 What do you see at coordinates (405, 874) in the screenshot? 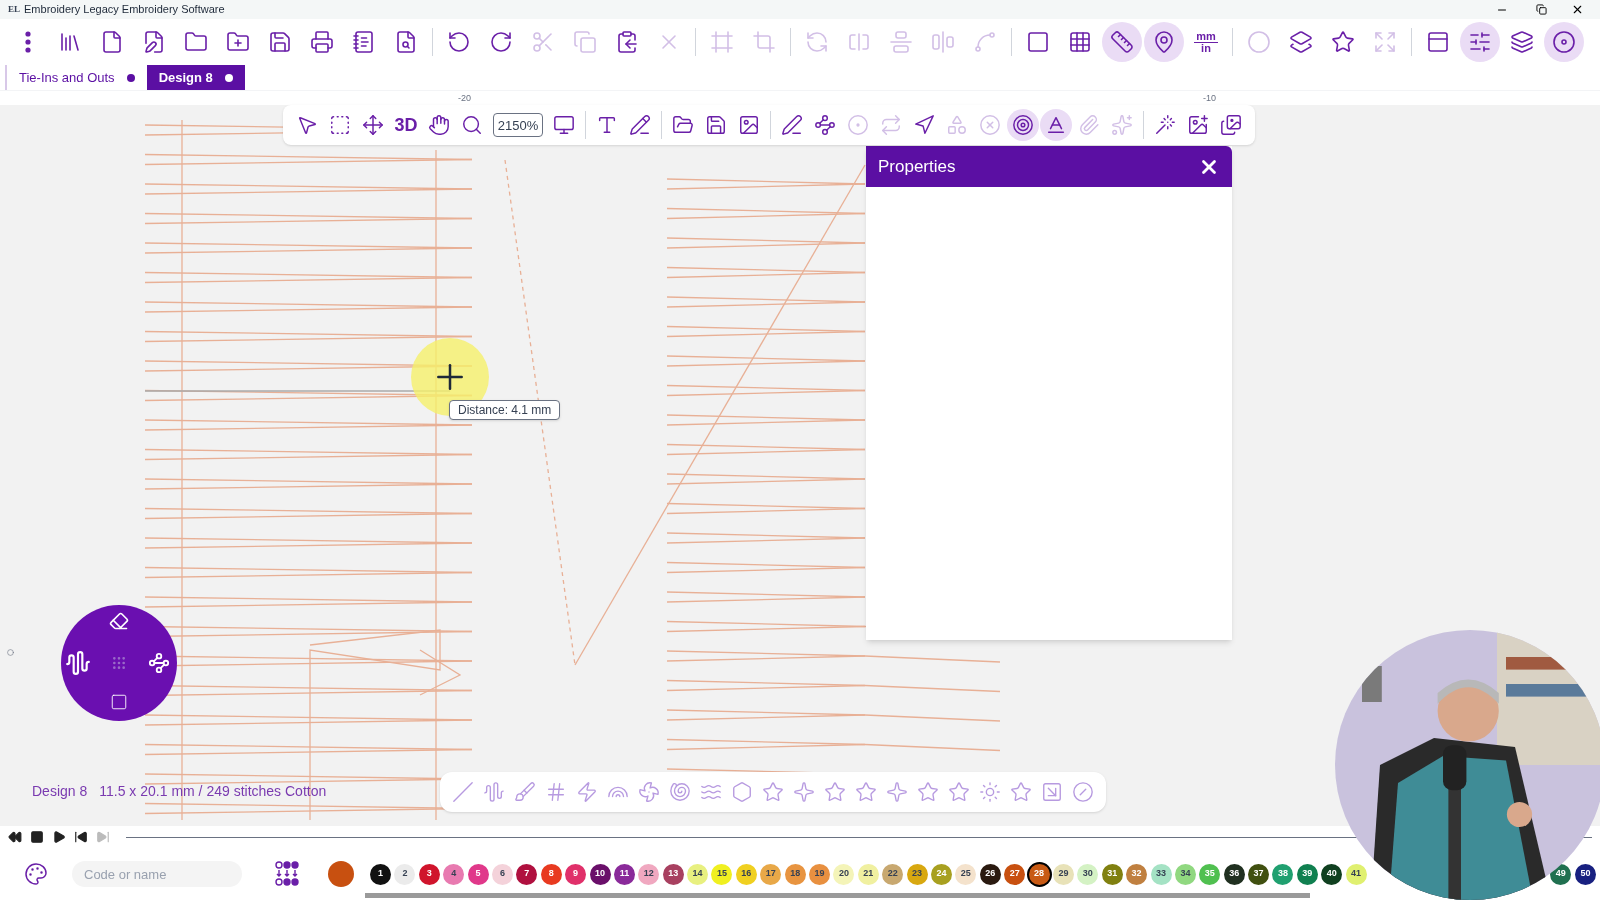
I see `thread-swatch: 2` at bounding box center [405, 874].